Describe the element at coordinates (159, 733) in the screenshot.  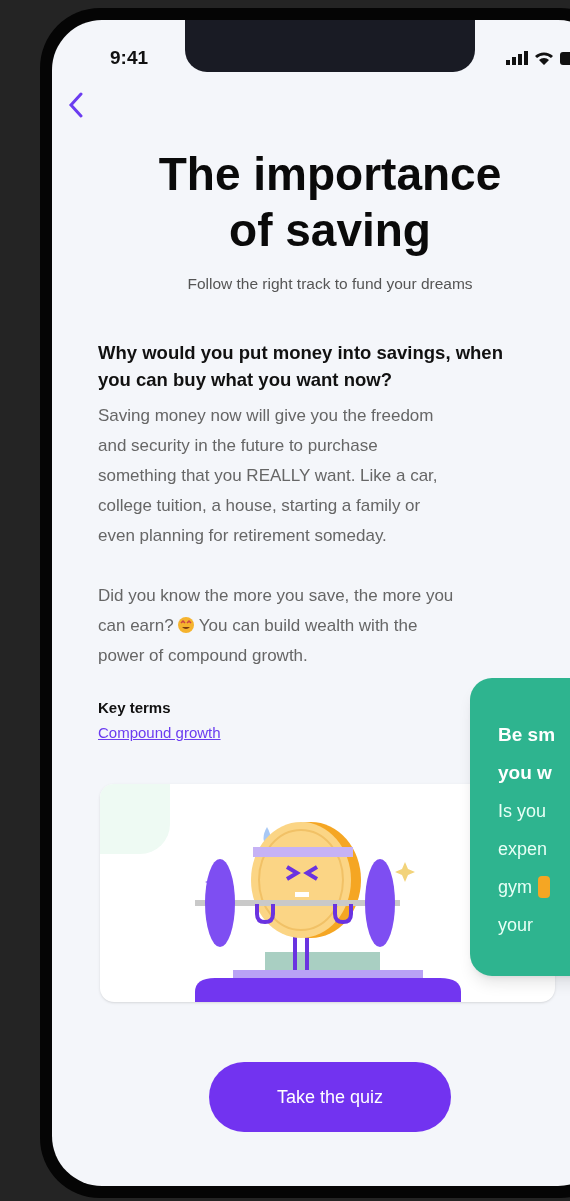
I see `key-term-link: Compound growth` at that location.